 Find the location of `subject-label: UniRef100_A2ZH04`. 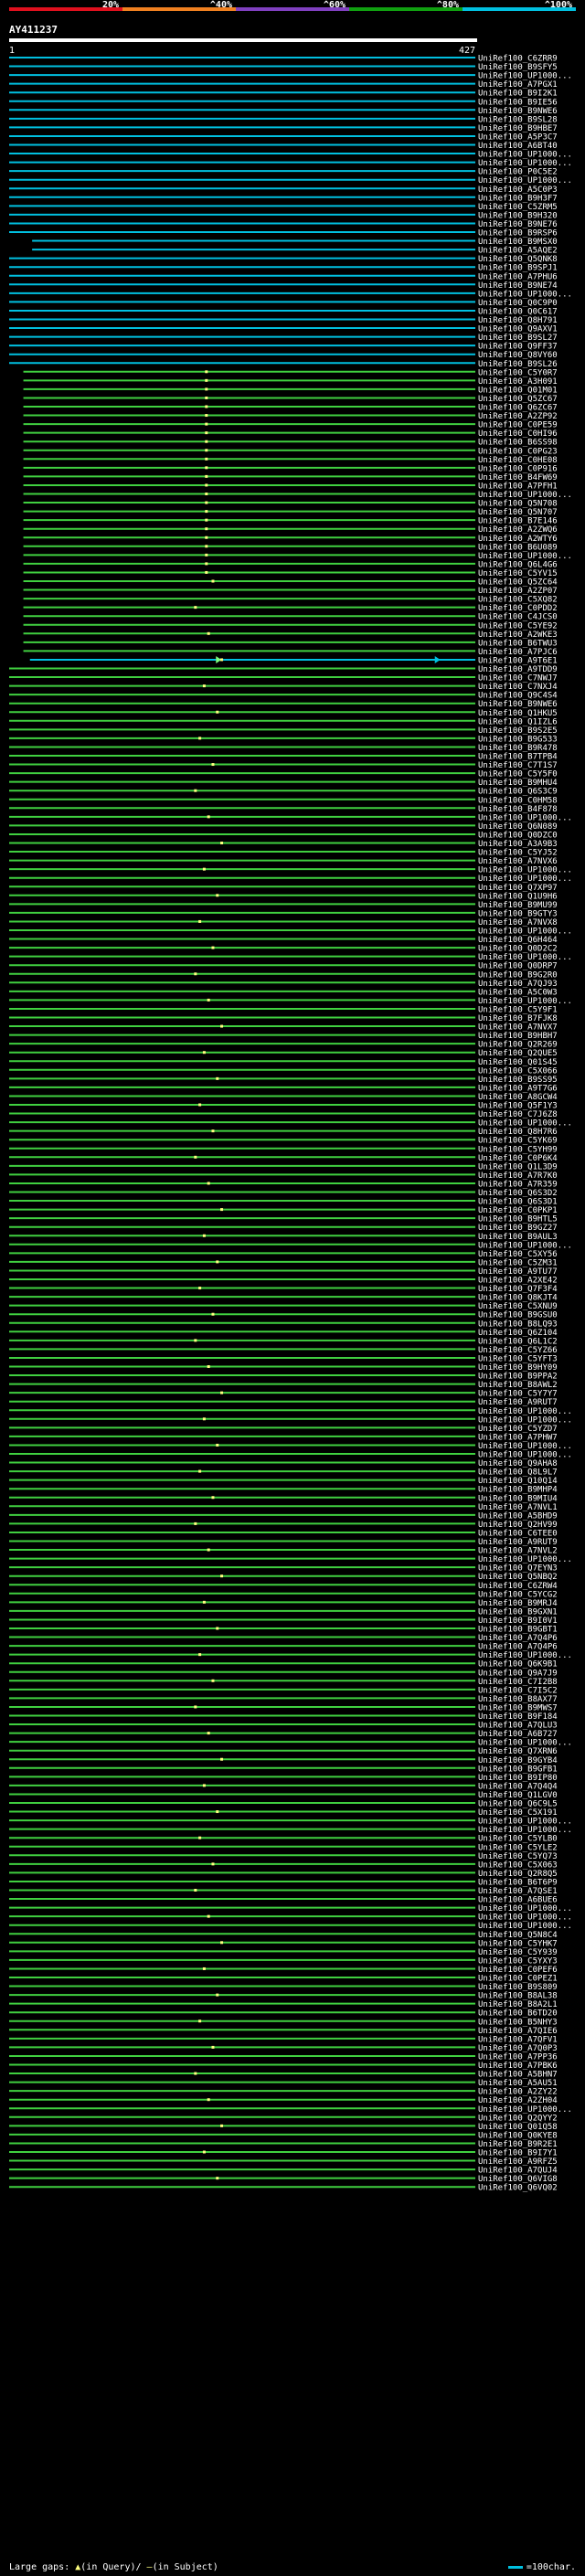

subject-label: UniRef100_A2ZH04 is located at coordinates (518, 2100).